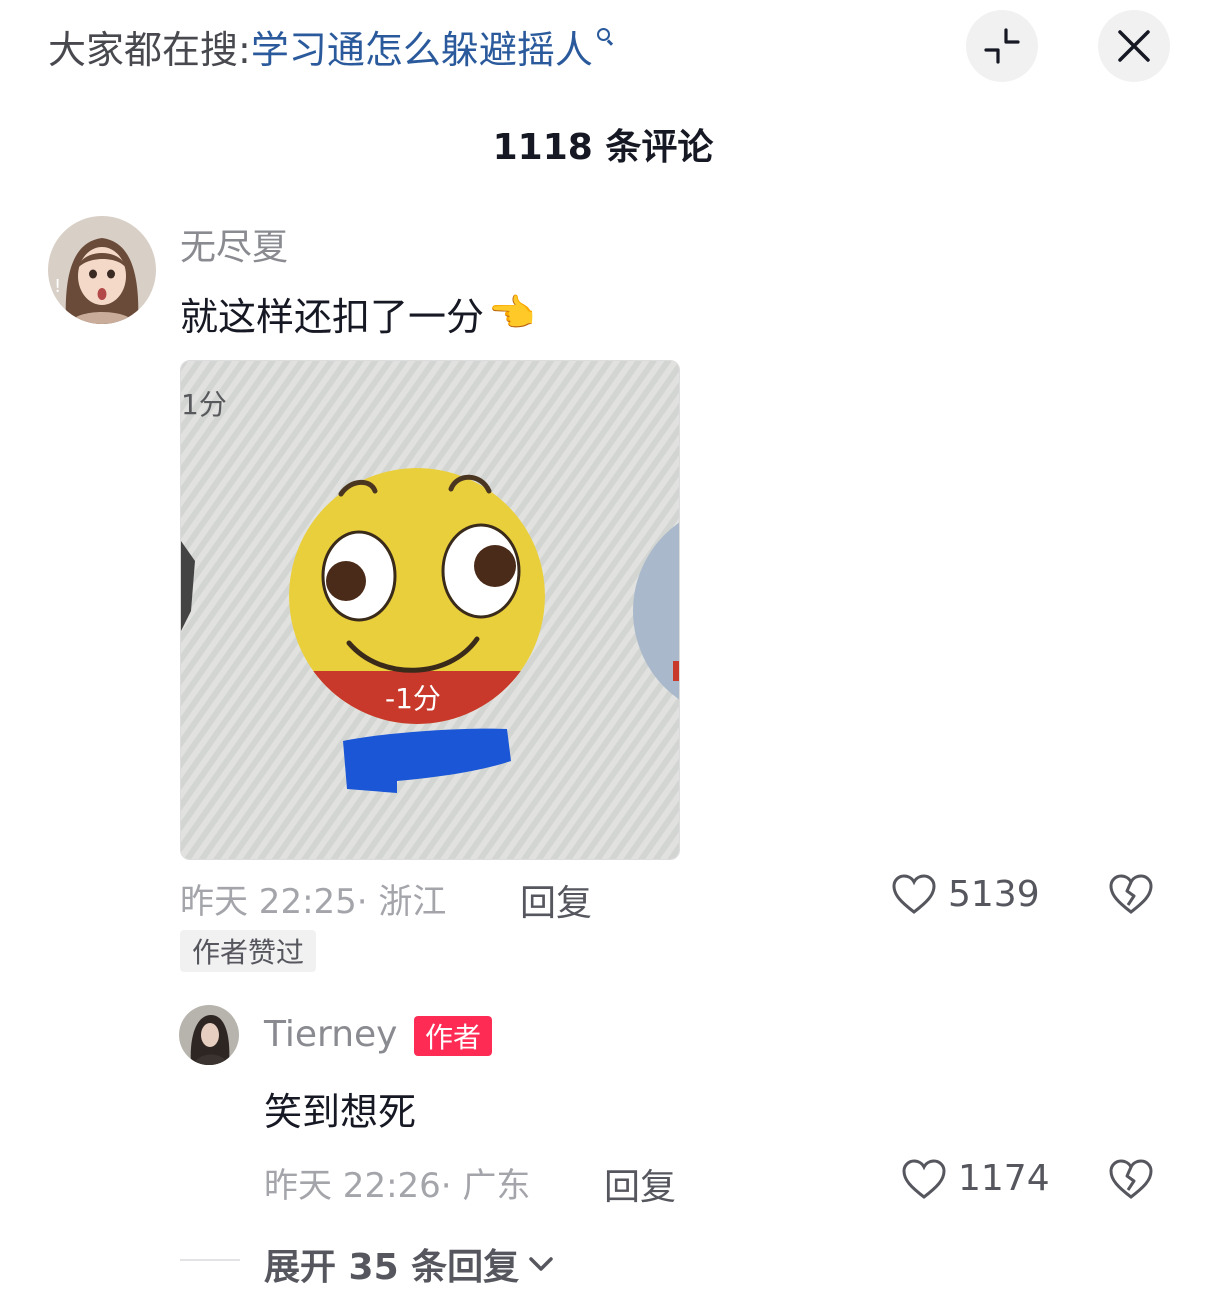 Image resolution: width=1206 pixels, height=1290 pixels. I want to click on reply-avatar, so click(209, 1035).